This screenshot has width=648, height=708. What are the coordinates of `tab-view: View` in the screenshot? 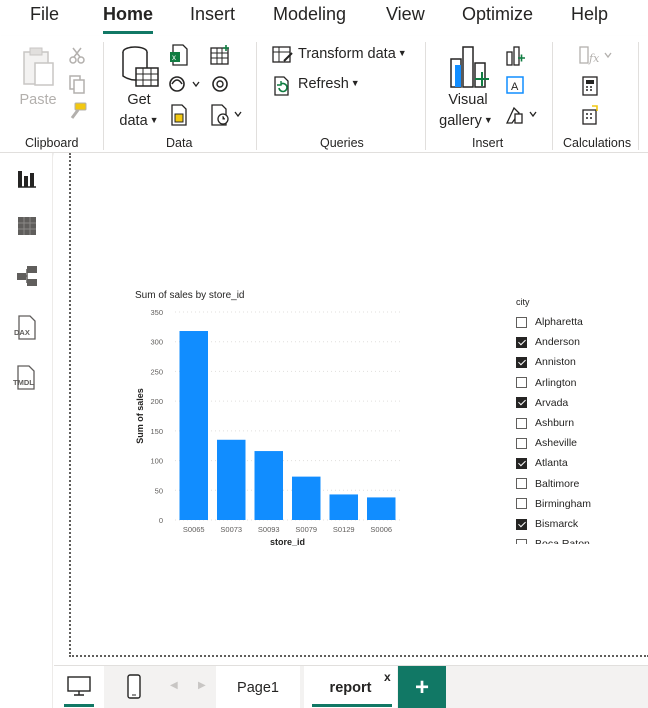 It's located at (405, 14).